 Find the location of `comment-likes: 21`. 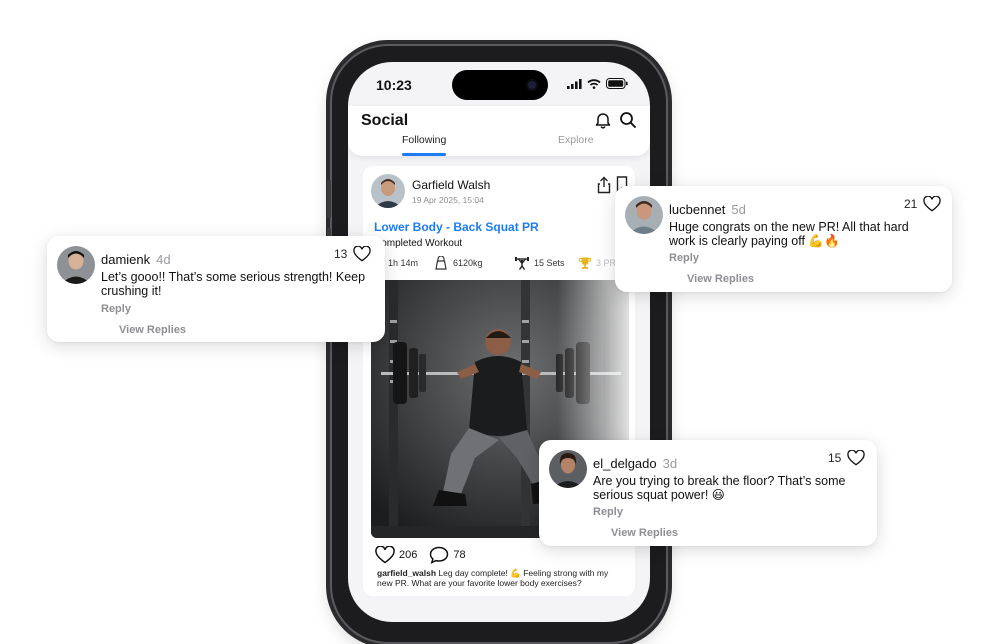

comment-likes: 21 is located at coordinates (923, 204).